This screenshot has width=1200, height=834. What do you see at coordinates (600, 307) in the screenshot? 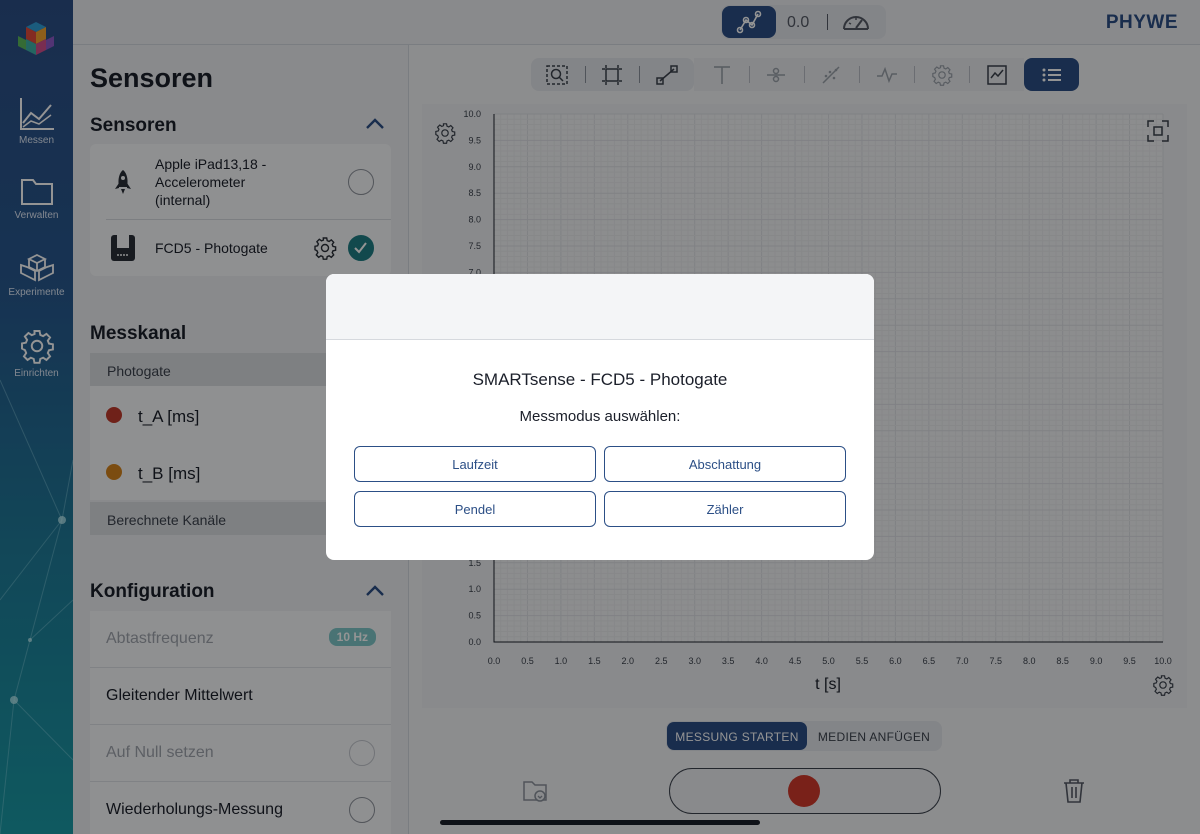
I see `dialog-header` at bounding box center [600, 307].